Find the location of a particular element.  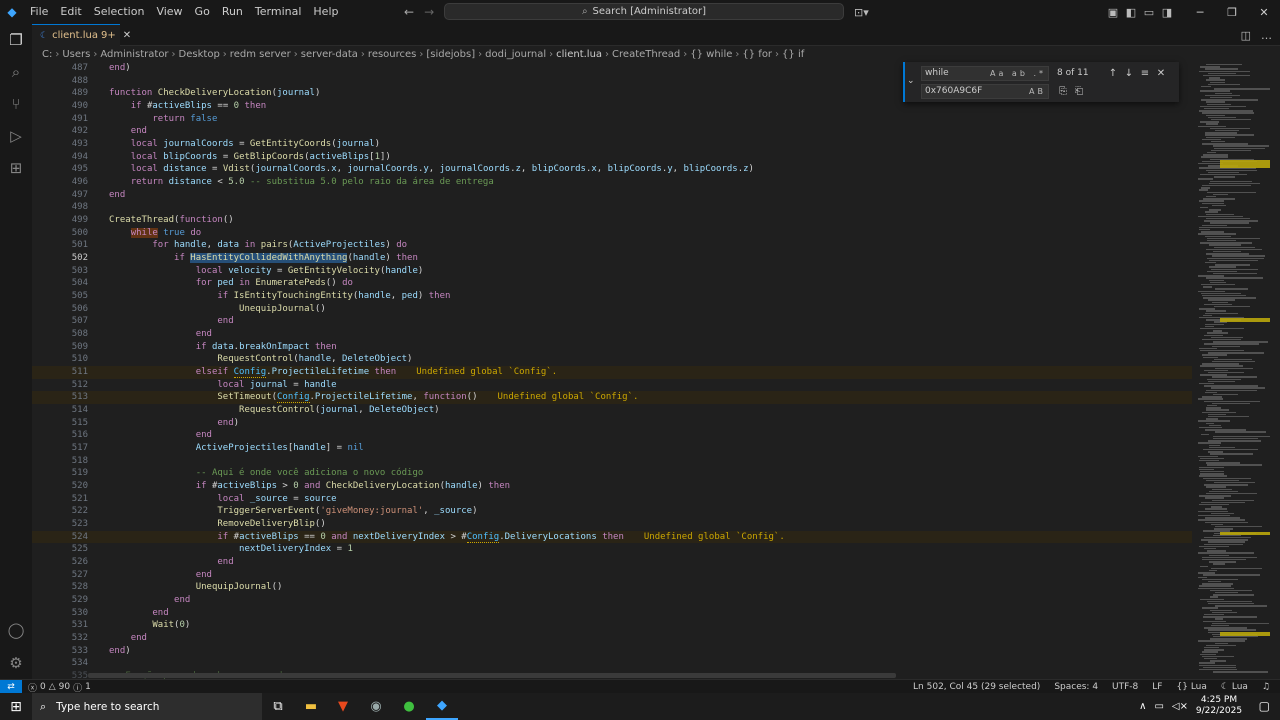

find-input: while Aa ab .* is located at coordinates (985, 73).